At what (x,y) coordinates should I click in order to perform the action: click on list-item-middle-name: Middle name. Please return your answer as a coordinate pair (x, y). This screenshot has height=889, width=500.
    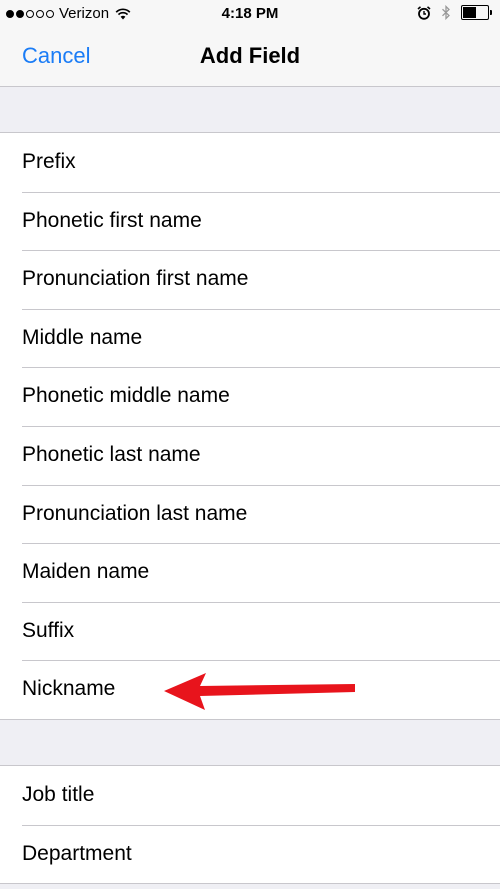
    Looking at the image, I should click on (250, 338).